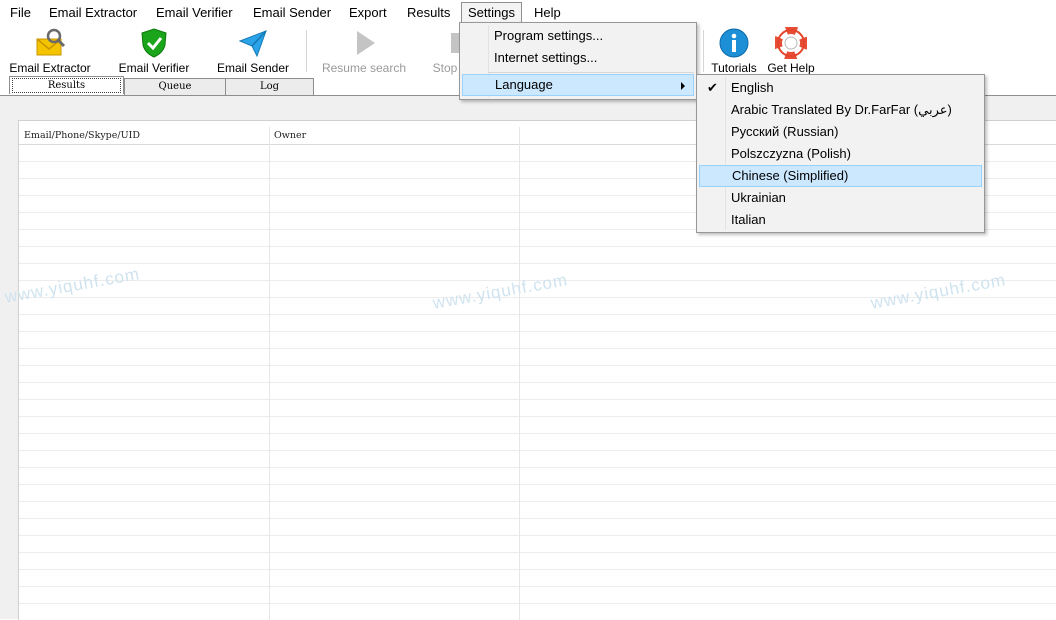  Describe the element at coordinates (791, 68) in the screenshot. I see `get-help-label: Get Help` at that location.